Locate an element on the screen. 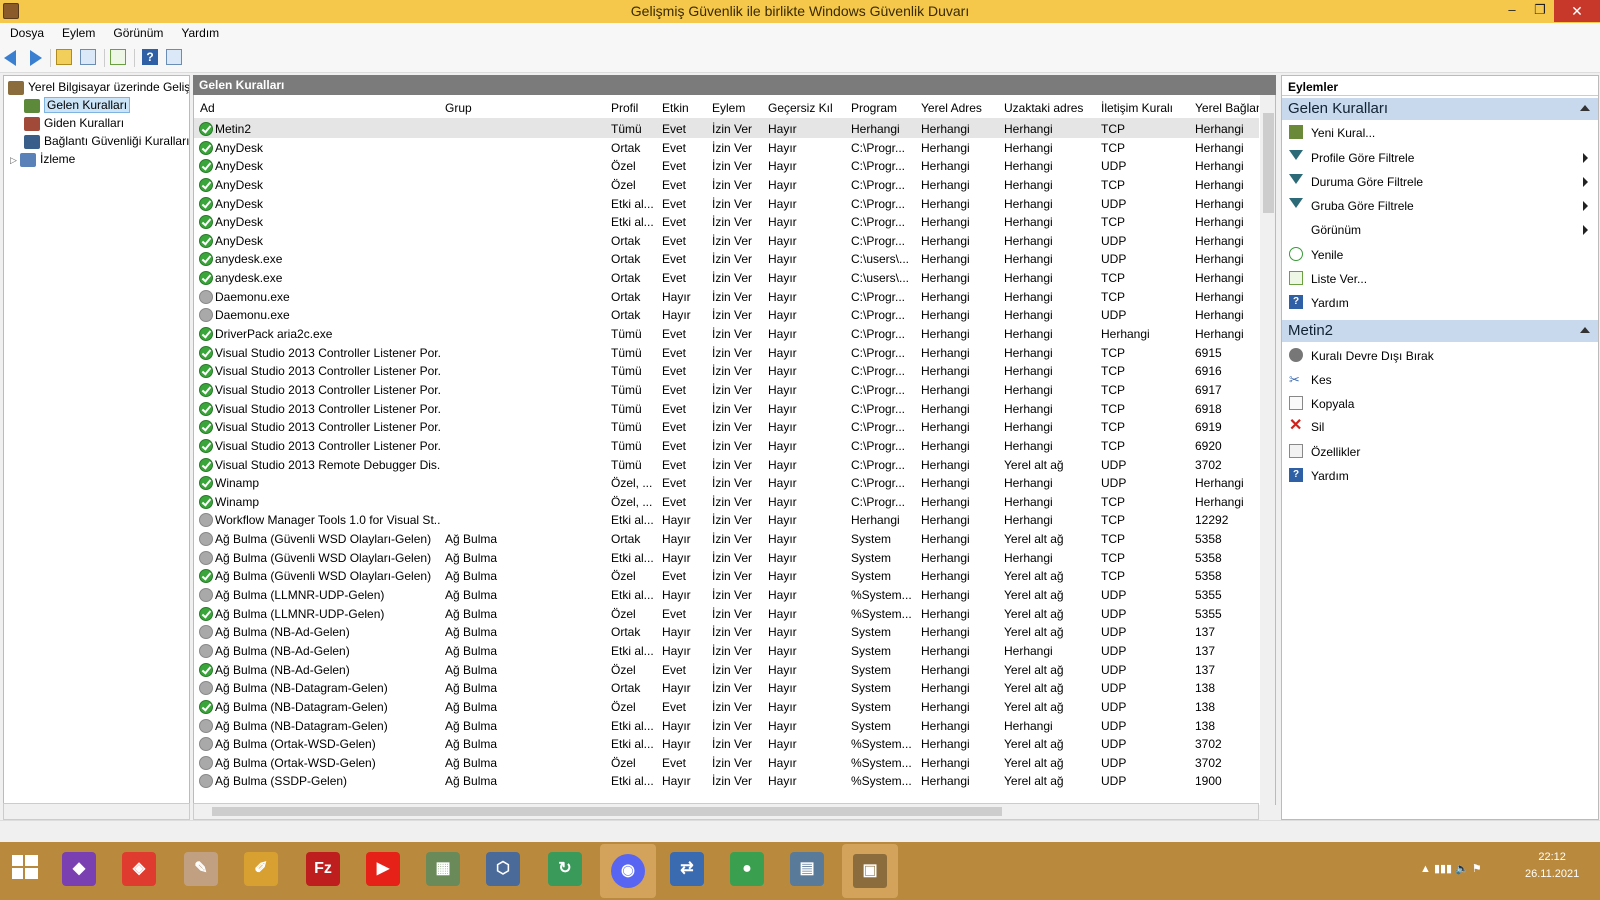  menu-dosya: Dosya is located at coordinates (26, 31).